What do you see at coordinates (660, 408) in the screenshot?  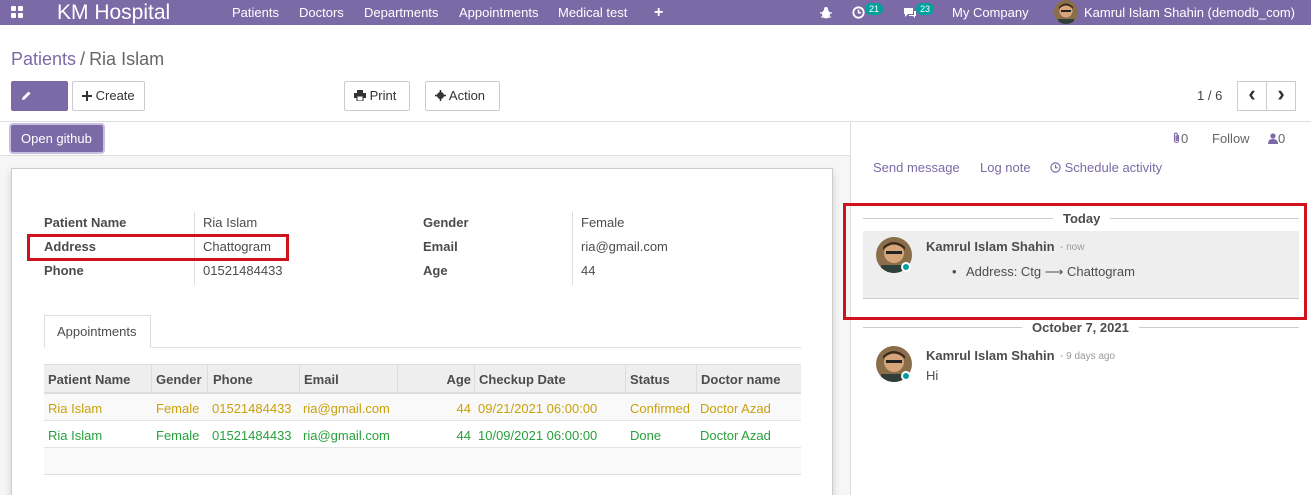 I see `cell-status: Confirmed` at bounding box center [660, 408].